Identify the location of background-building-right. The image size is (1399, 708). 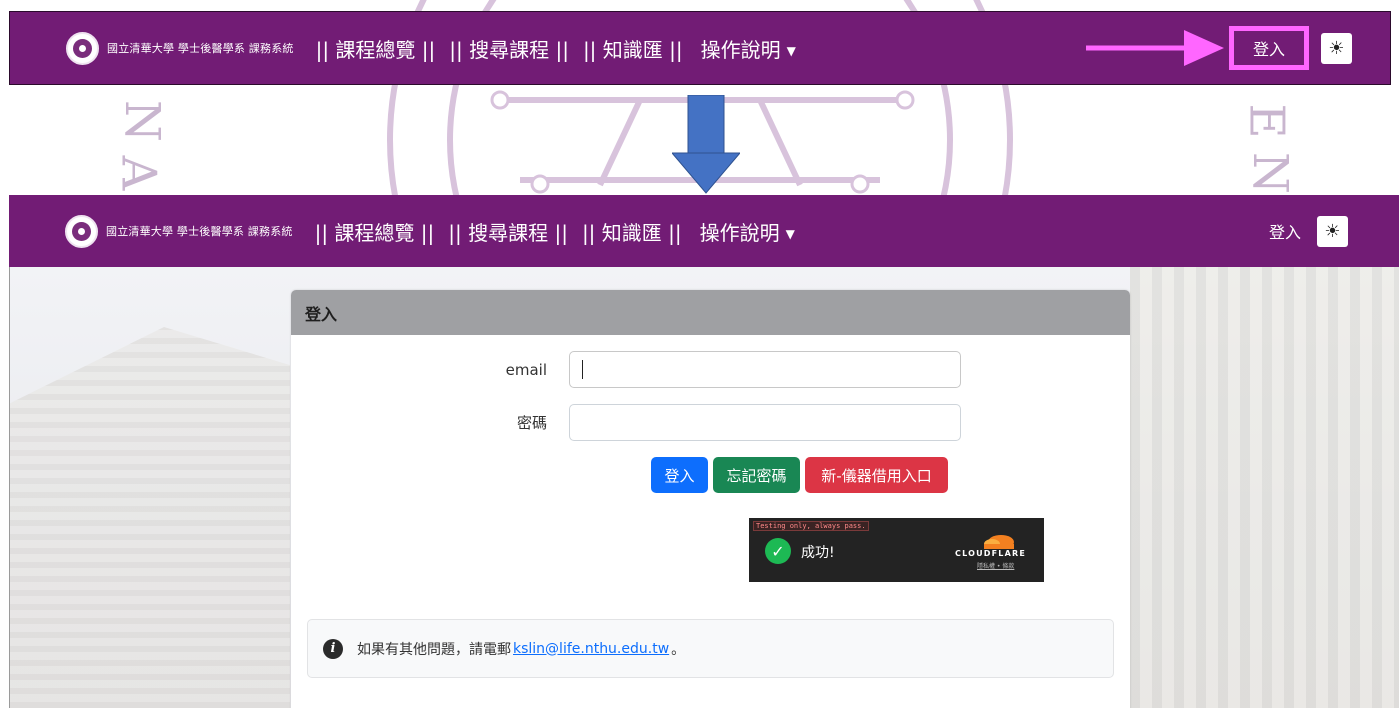
(1264, 487).